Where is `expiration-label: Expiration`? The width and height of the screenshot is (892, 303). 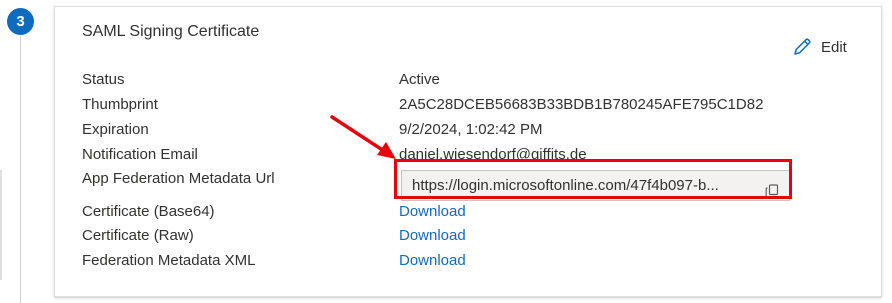 expiration-label: Expiration is located at coordinates (115, 129).